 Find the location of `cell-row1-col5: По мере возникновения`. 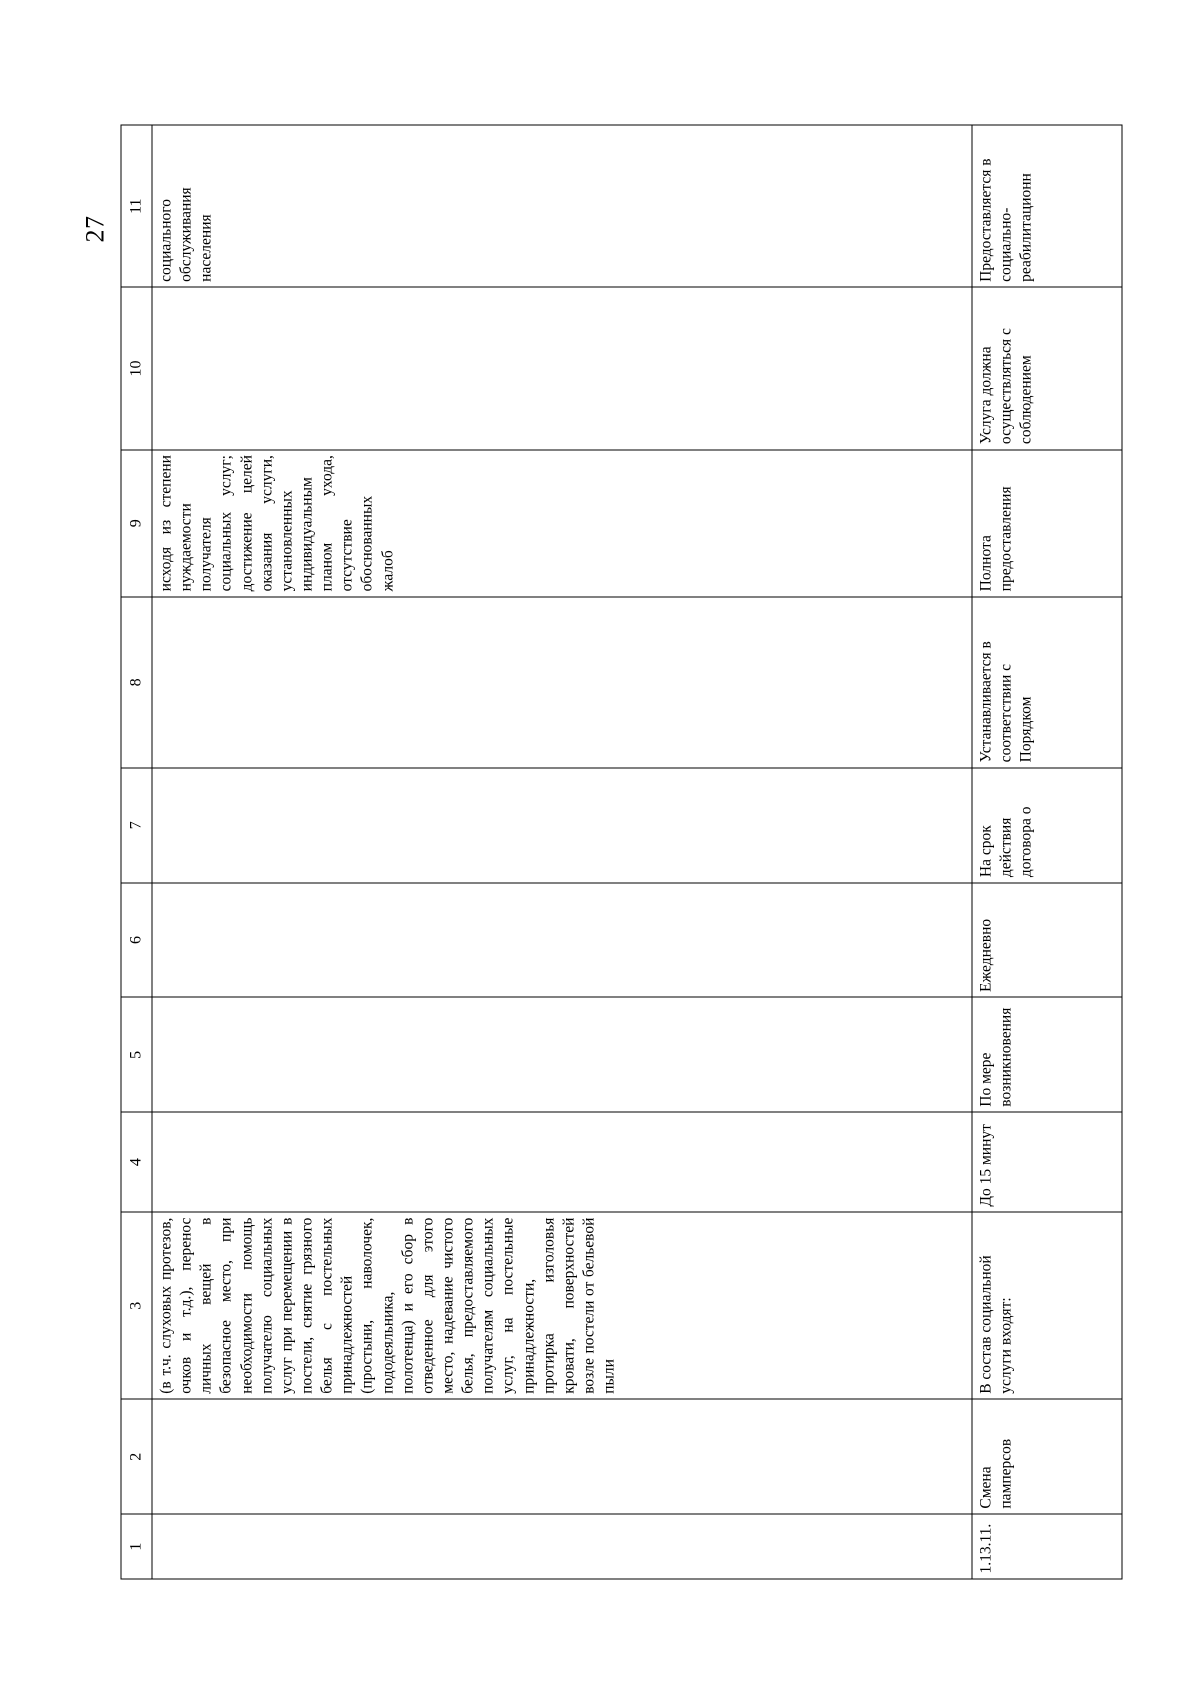

cell-row1-col5: По мере возникновения is located at coordinates (1046, 1054).